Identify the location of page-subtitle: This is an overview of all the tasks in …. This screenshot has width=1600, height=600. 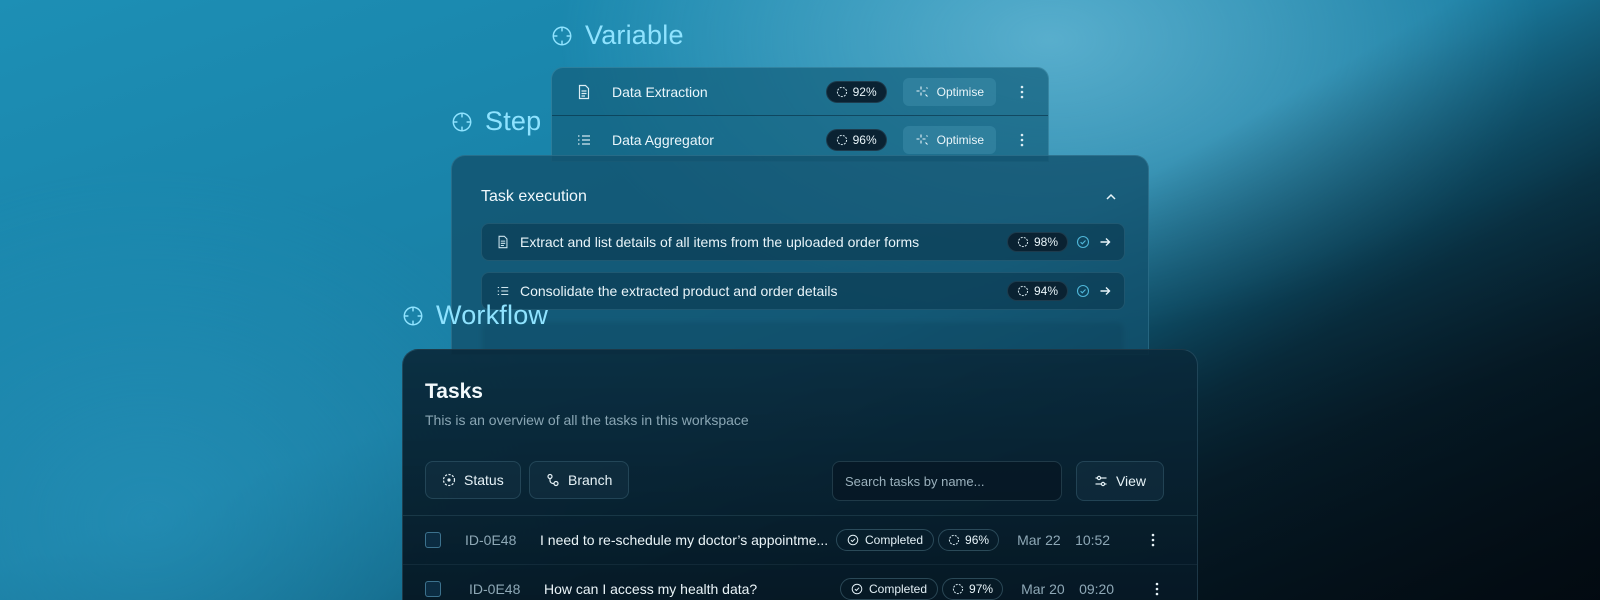
(587, 420).